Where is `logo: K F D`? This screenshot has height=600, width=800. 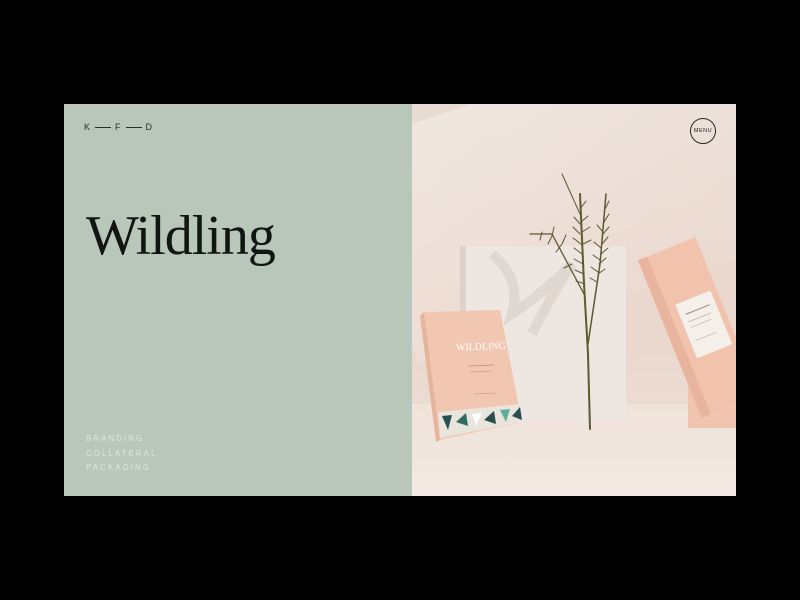 logo: K F D is located at coordinates (118, 127).